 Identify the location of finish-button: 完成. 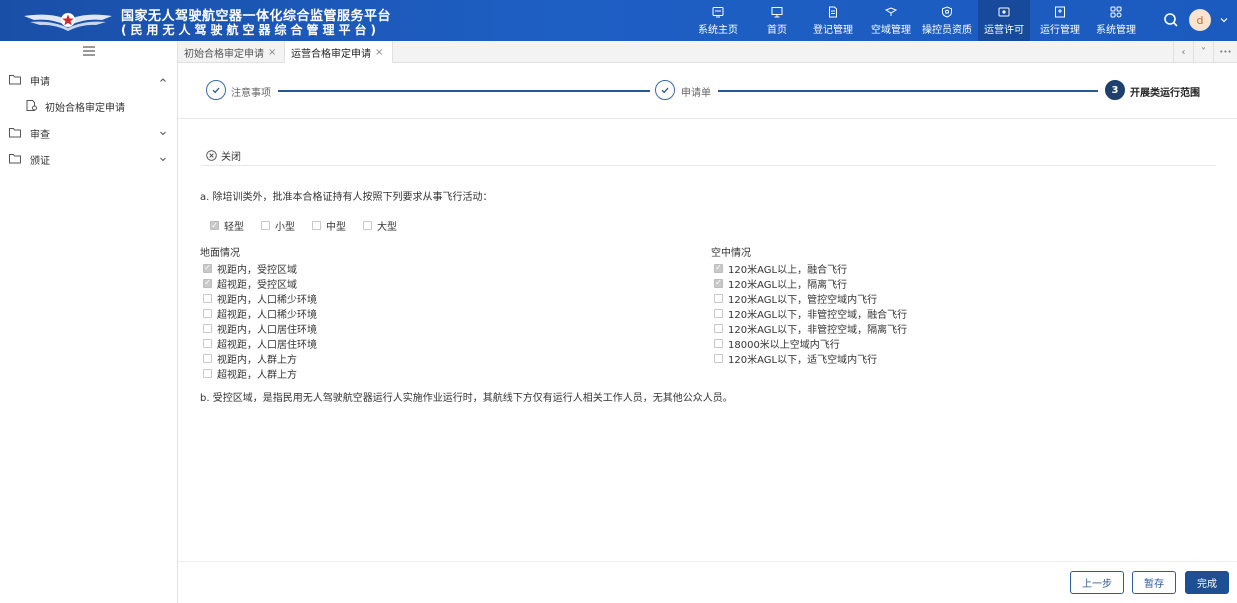
(1207, 582).